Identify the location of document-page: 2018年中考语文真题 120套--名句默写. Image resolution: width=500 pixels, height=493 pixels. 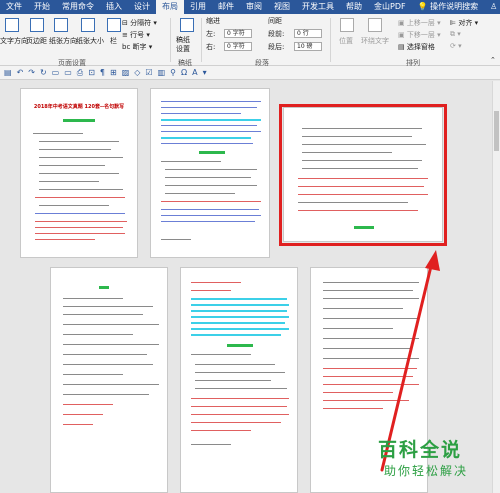
(79, 173).